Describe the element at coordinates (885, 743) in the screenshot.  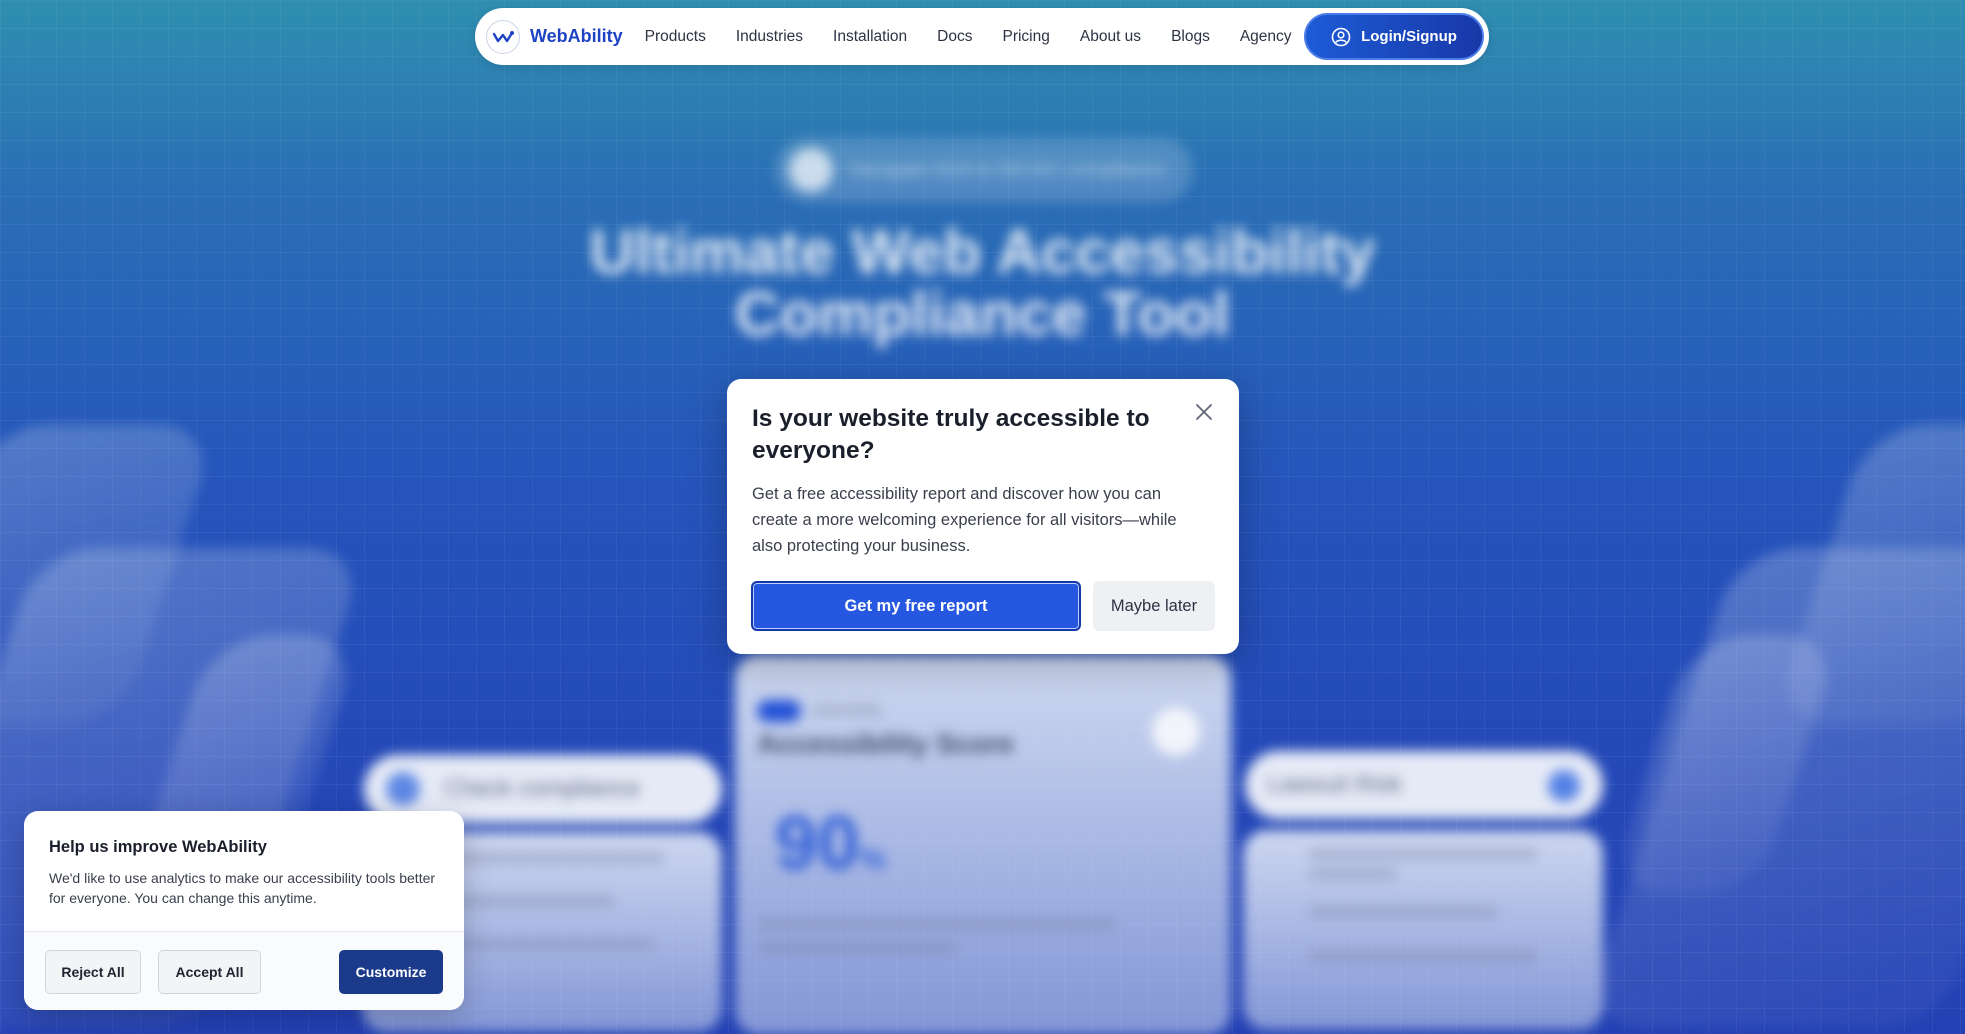
I see `accessibility-score-title: Accessibility Score` at that location.